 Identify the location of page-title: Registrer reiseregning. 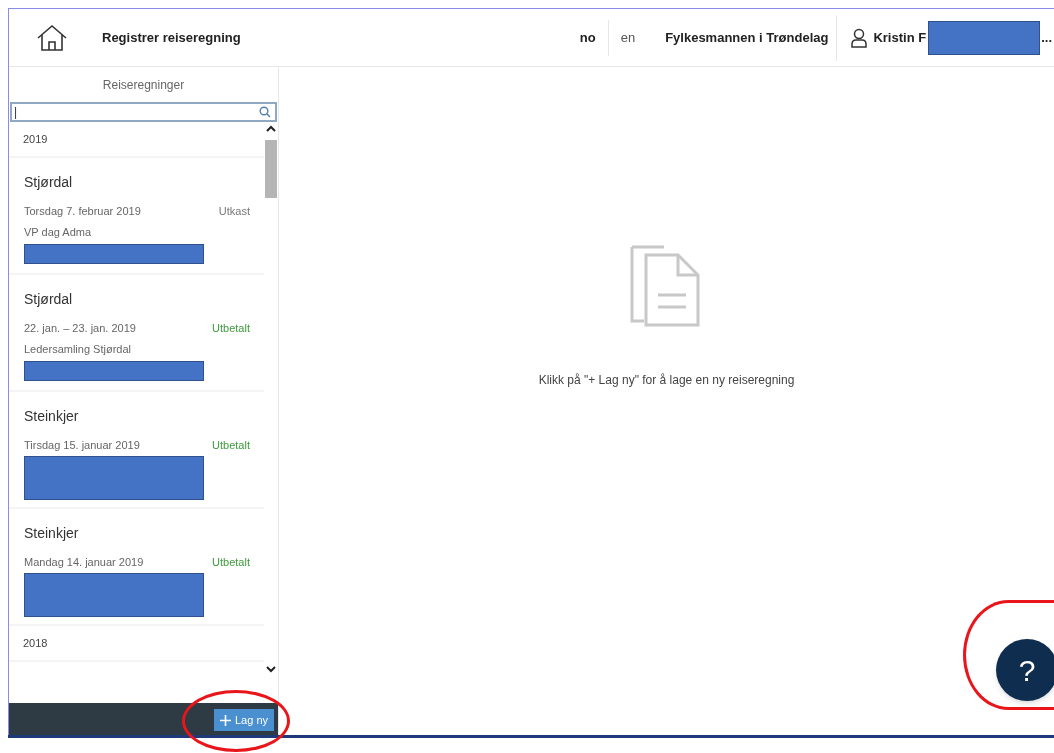
(171, 37).